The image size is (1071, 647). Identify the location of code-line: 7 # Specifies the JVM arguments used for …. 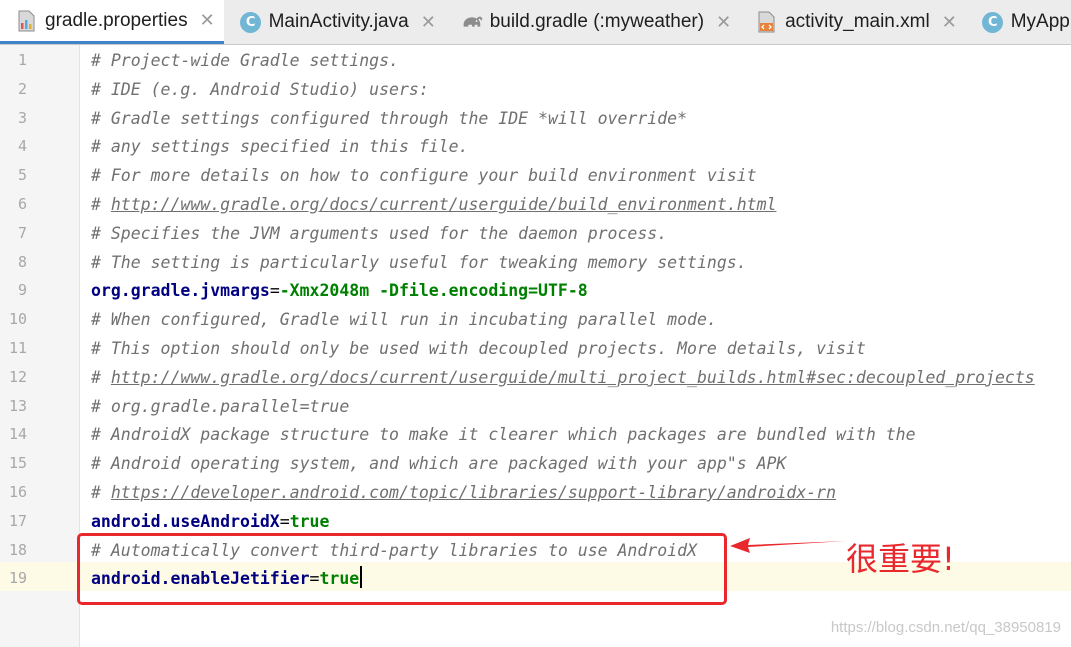
(535, 233).